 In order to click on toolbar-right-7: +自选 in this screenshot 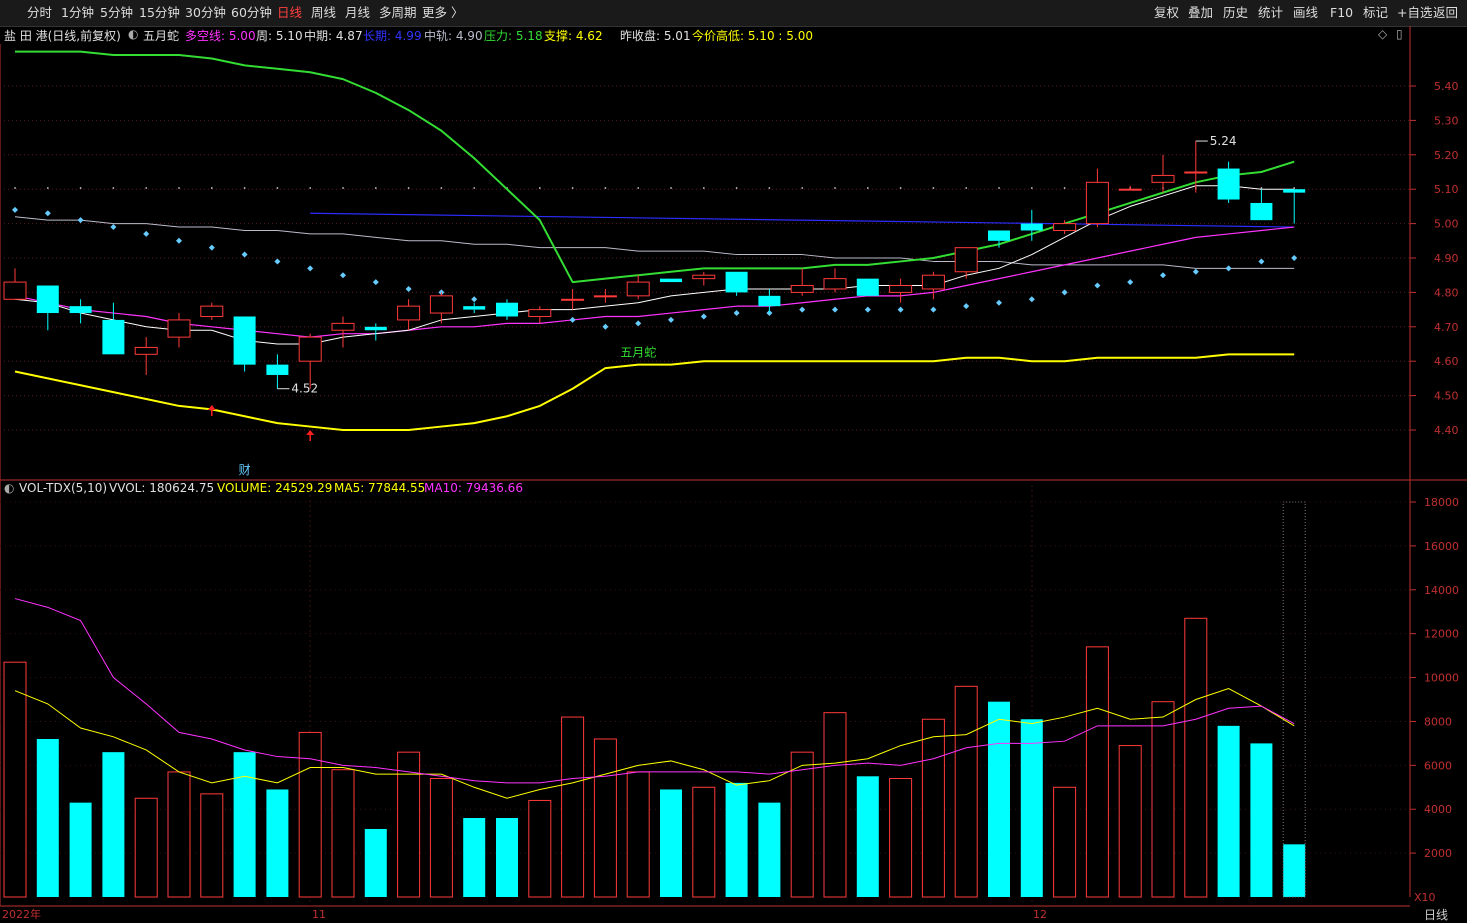, I will do `click(1414, 13)`.